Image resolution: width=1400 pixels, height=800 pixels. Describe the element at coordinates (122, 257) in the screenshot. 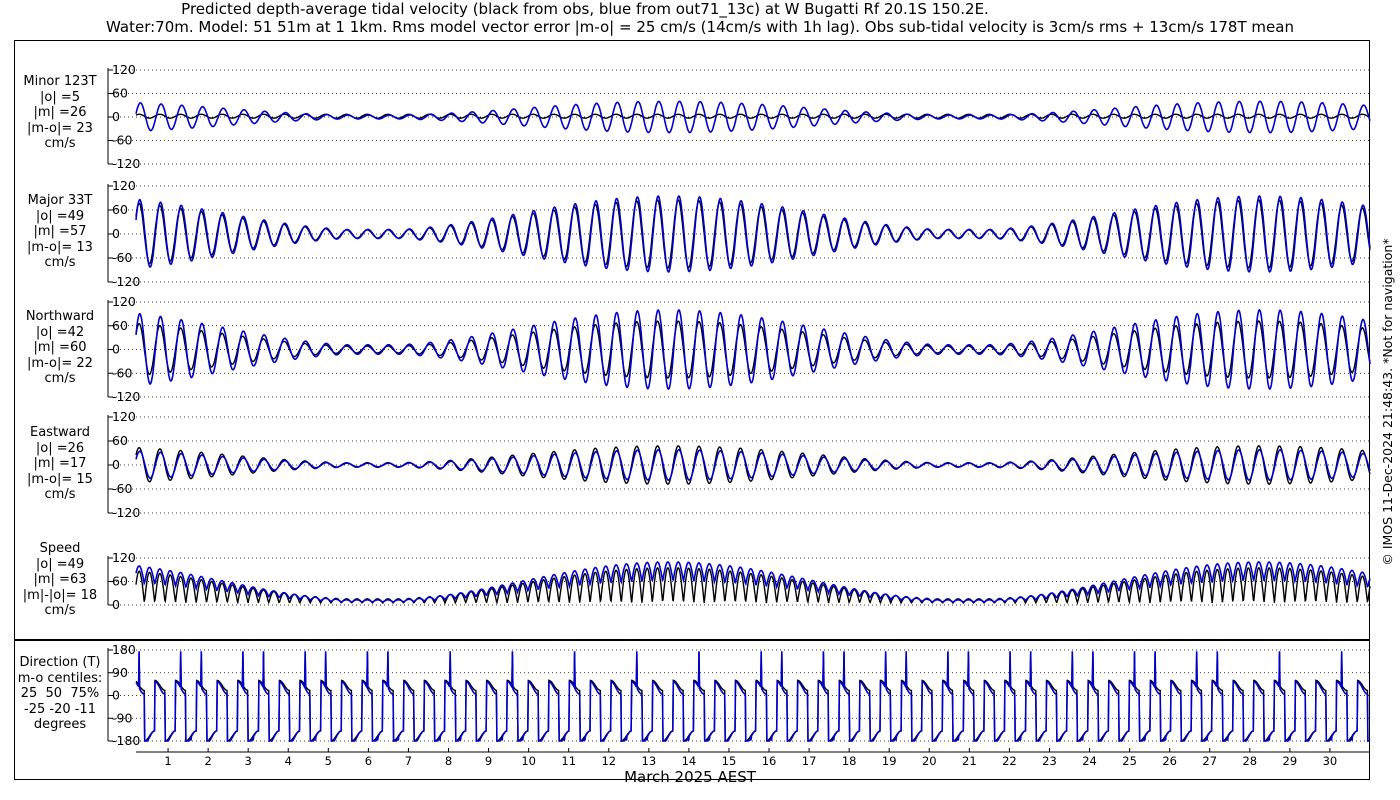

I see `major-ytick-label: -60` at that location.